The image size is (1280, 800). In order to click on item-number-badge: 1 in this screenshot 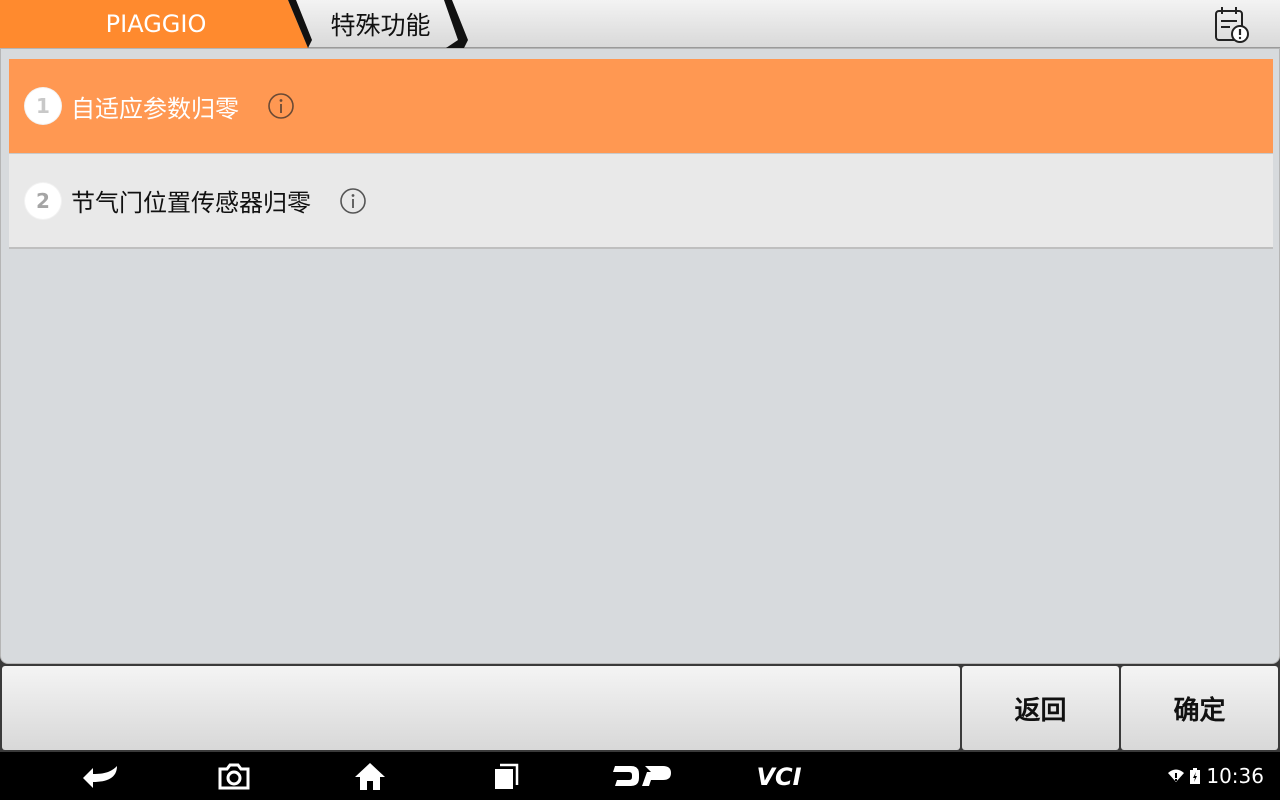, I will do `click(43, 106)`.